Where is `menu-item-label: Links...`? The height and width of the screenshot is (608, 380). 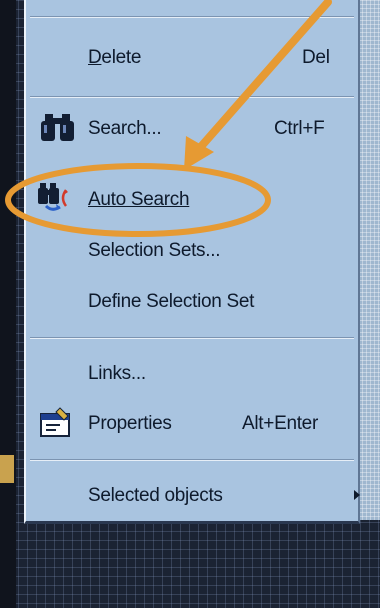
menu-item-label: Links... is located at coordinates (117, 373).